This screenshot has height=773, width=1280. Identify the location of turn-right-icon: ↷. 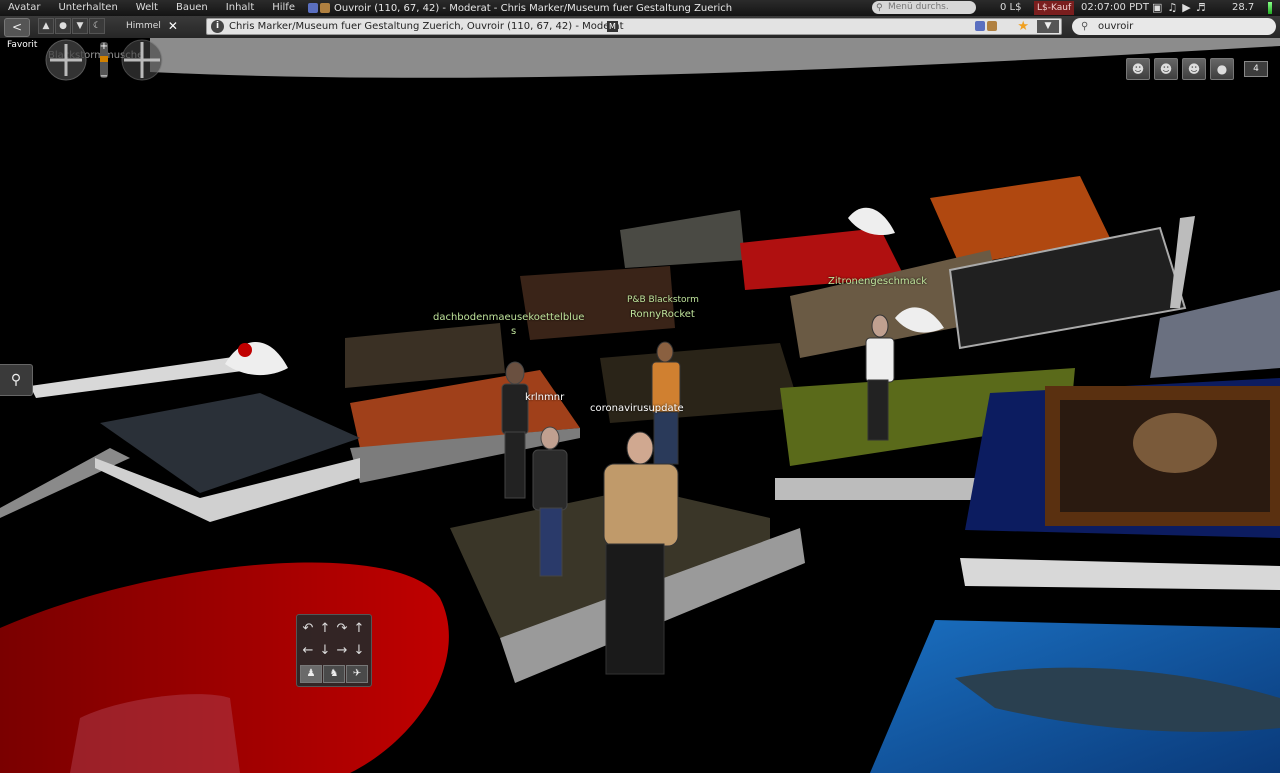
(342, 629).